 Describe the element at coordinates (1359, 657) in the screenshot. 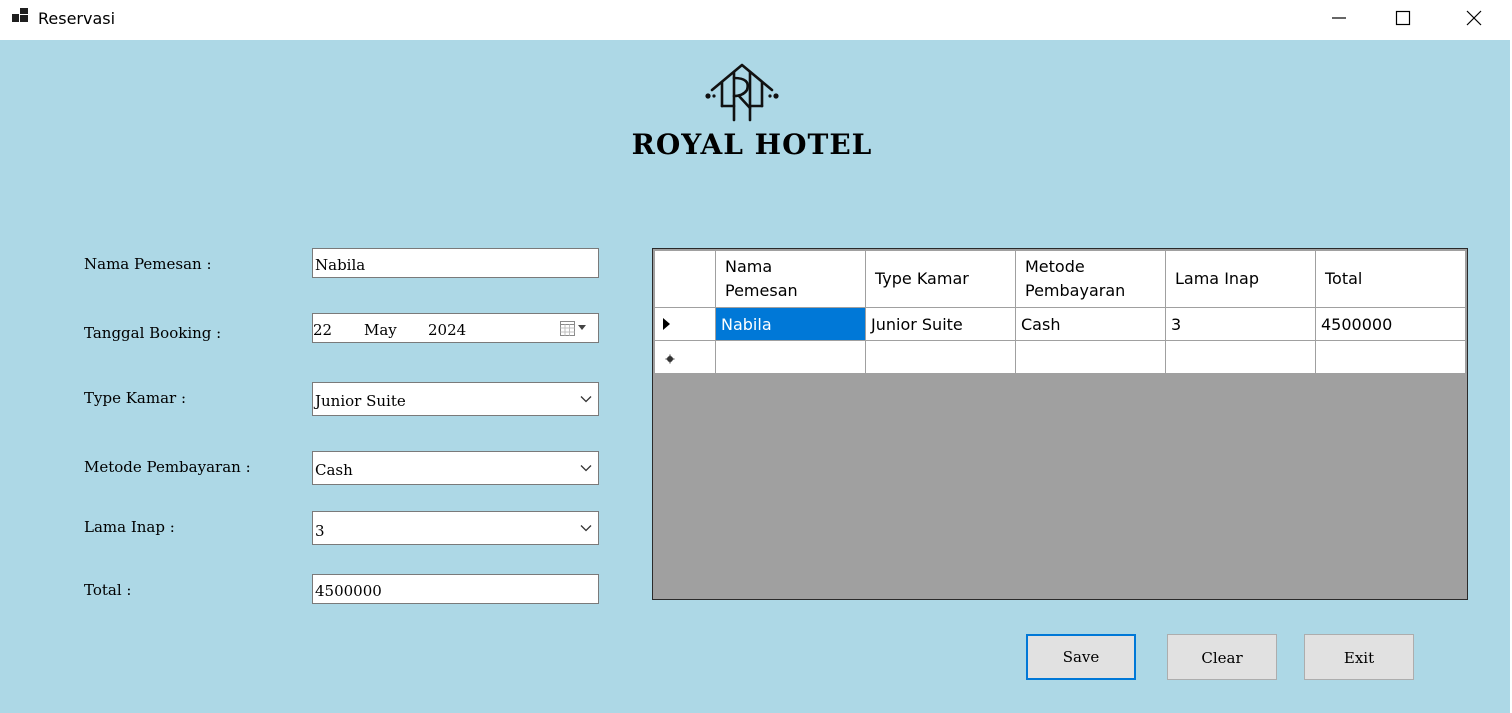

I see `exit-button: Exit` at that location.